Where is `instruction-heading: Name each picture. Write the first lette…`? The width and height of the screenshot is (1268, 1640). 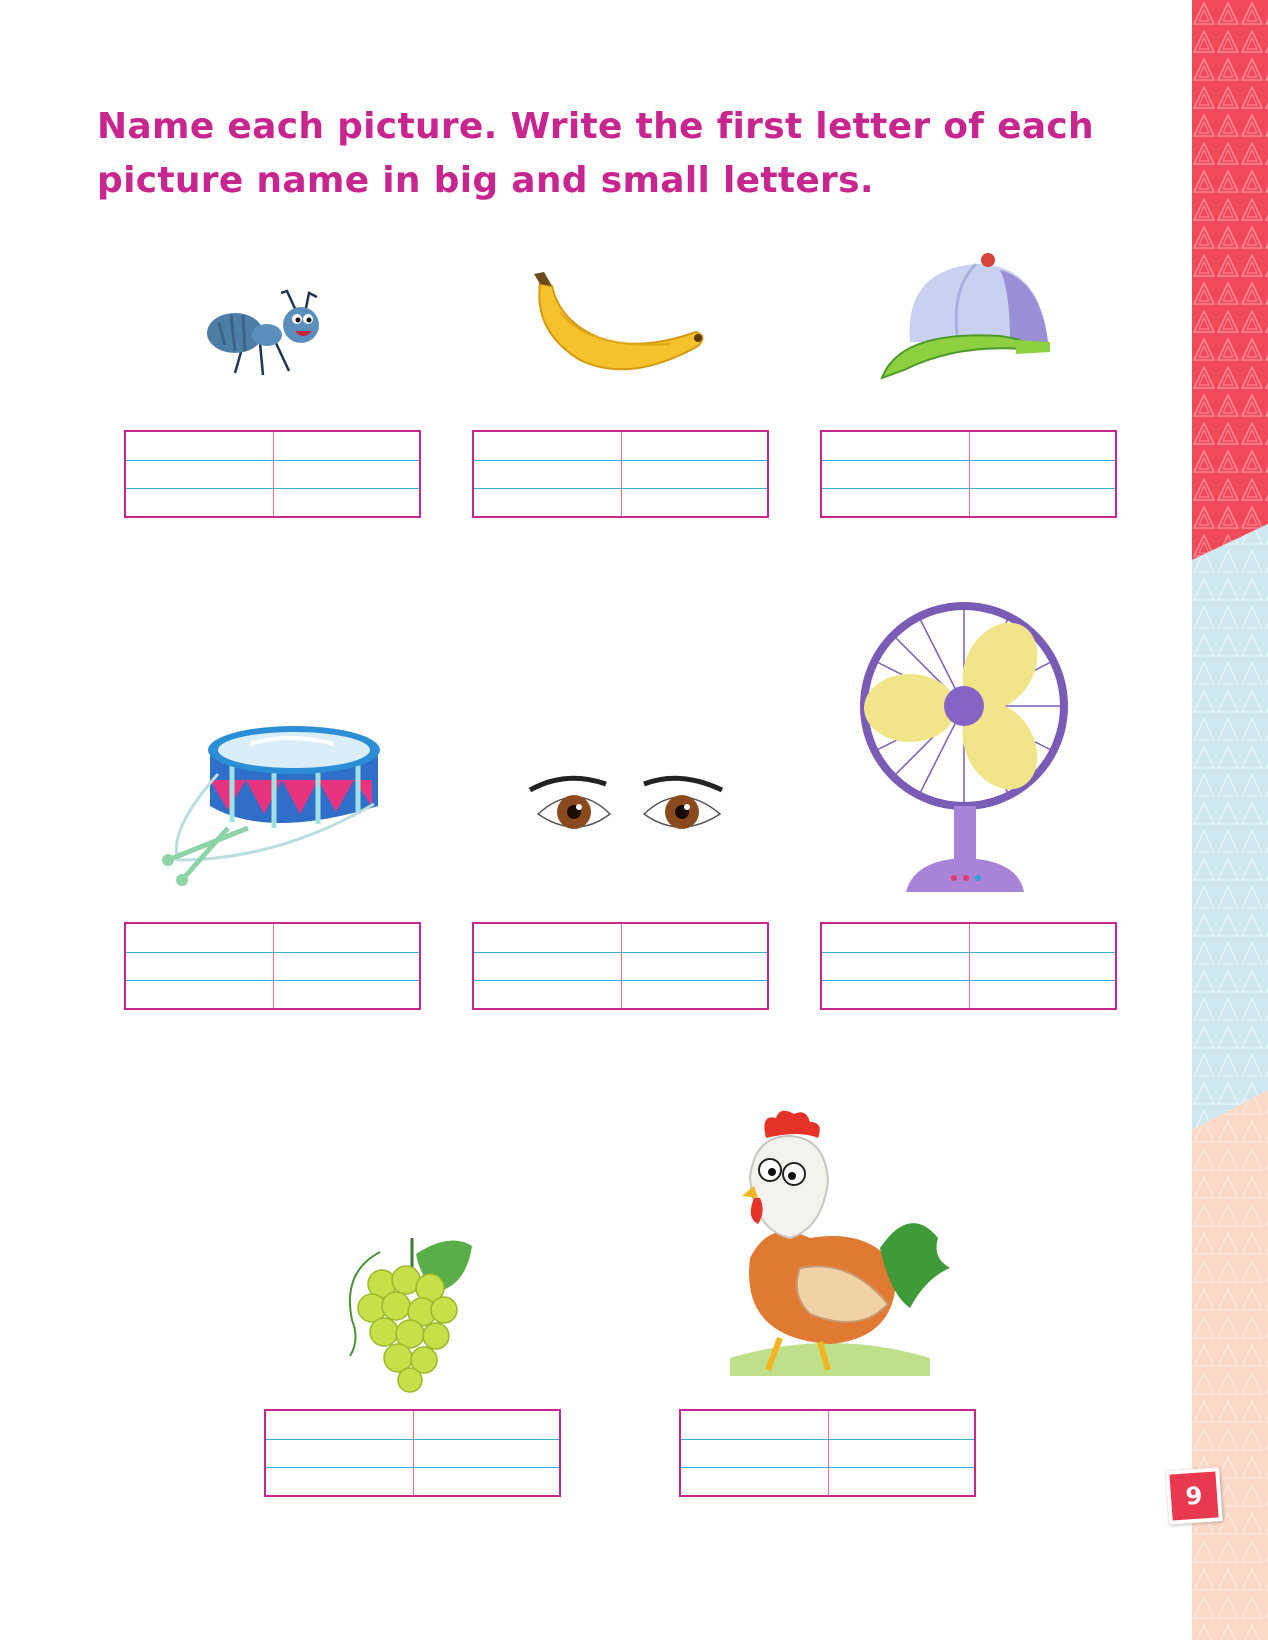 instruction-heading: Name each picture. Write the first lette… is located at coordinates (595, 153).